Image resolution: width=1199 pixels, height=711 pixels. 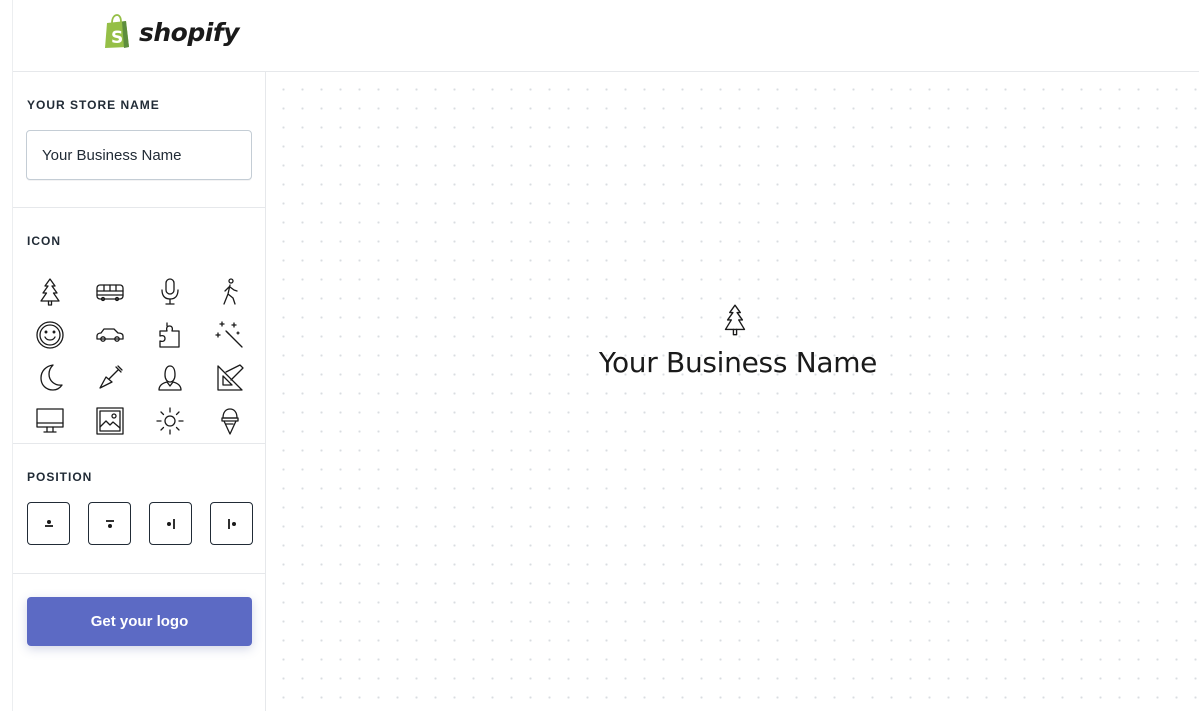 What do you see at coordinates (732, 340) in the screenshot?
I see `logo-preview: Your Business Name` at bounding box center [732, 340].